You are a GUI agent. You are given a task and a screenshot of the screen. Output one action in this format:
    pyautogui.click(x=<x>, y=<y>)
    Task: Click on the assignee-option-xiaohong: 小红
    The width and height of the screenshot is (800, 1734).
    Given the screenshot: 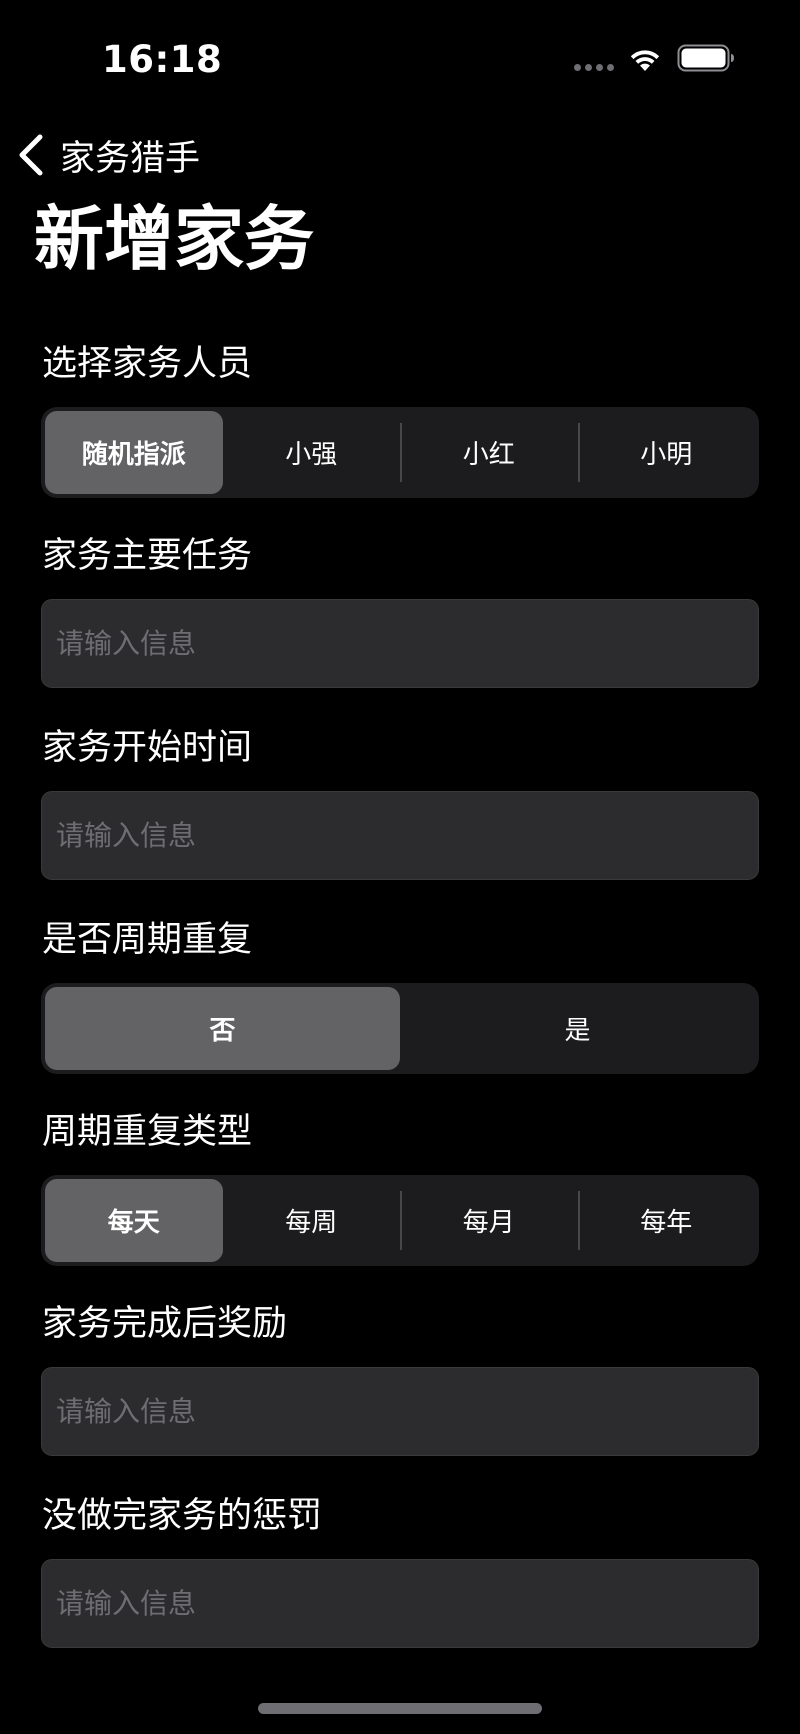 What is the action you would take?
    pyautogui.click(x=489, y=452)
    